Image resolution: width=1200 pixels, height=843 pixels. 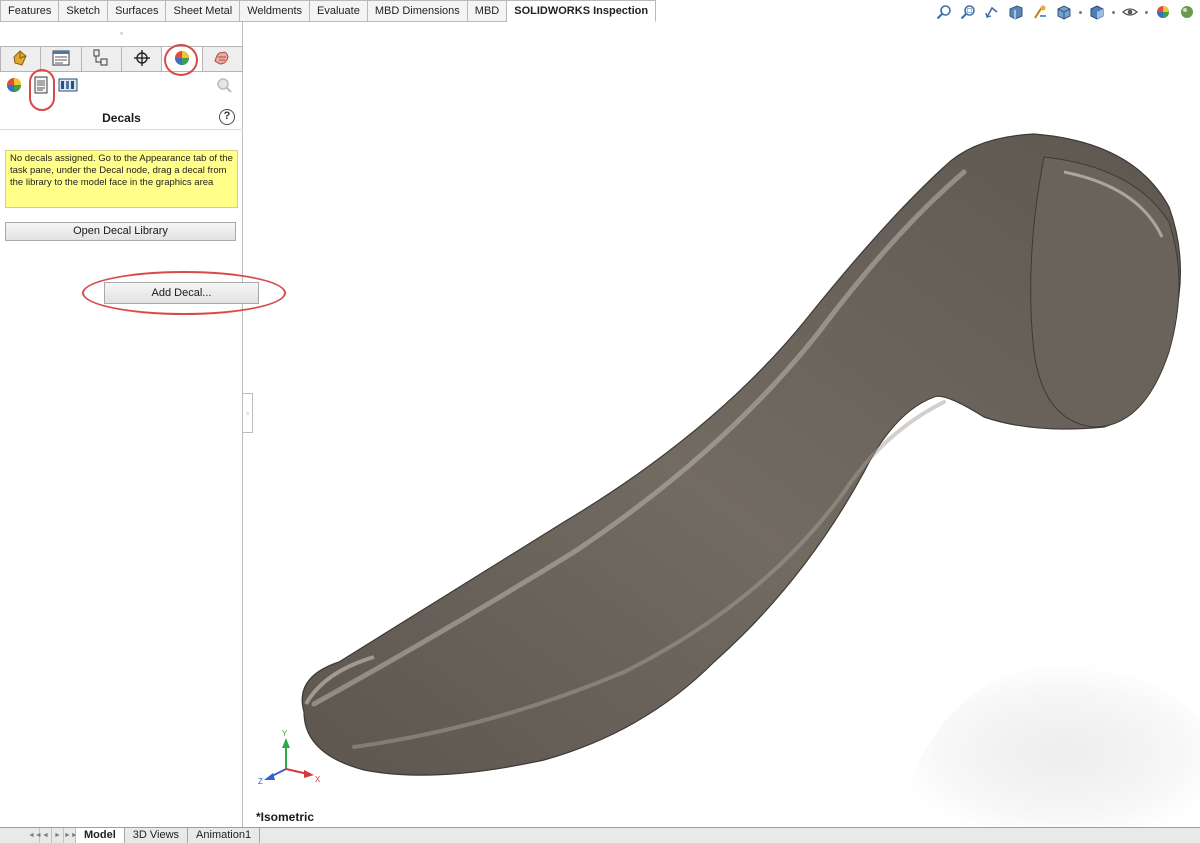 I want to click on tab-mbd: MBD, so click(x=487, y=11).